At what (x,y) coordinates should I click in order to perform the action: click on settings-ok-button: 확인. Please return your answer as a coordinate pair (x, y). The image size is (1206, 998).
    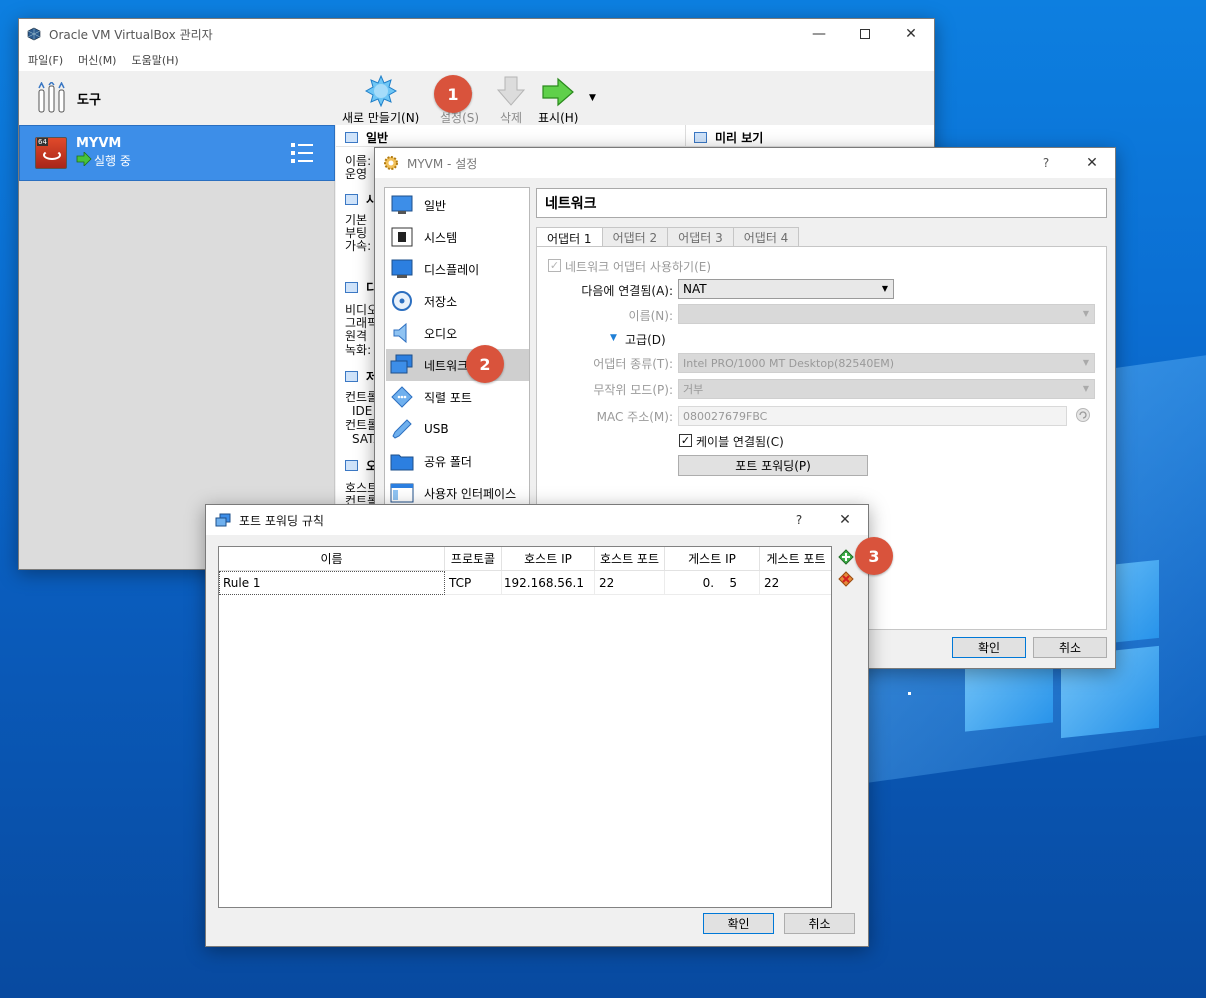
    Looking at the image, I should click on (989, 647).